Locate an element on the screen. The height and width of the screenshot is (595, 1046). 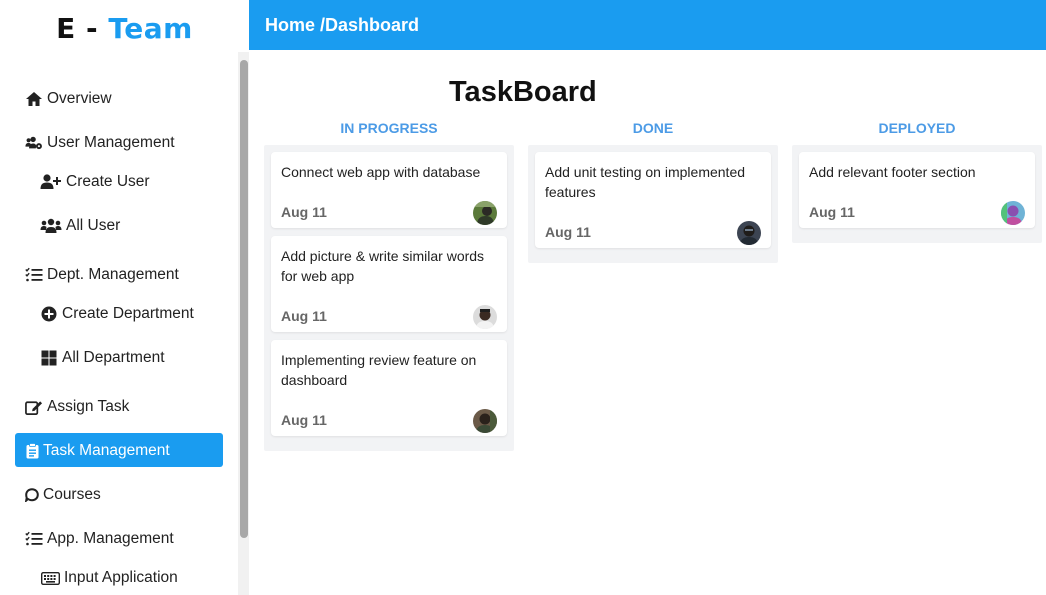
sidebar-item-label: Input Application is located at coordinates (121, 577).